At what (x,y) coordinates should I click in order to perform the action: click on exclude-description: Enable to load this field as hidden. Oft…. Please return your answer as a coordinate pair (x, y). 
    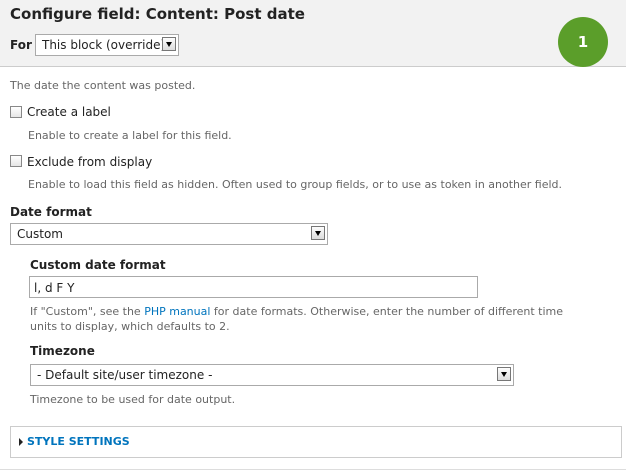
    Looking at the image, I should click on (295, 184).